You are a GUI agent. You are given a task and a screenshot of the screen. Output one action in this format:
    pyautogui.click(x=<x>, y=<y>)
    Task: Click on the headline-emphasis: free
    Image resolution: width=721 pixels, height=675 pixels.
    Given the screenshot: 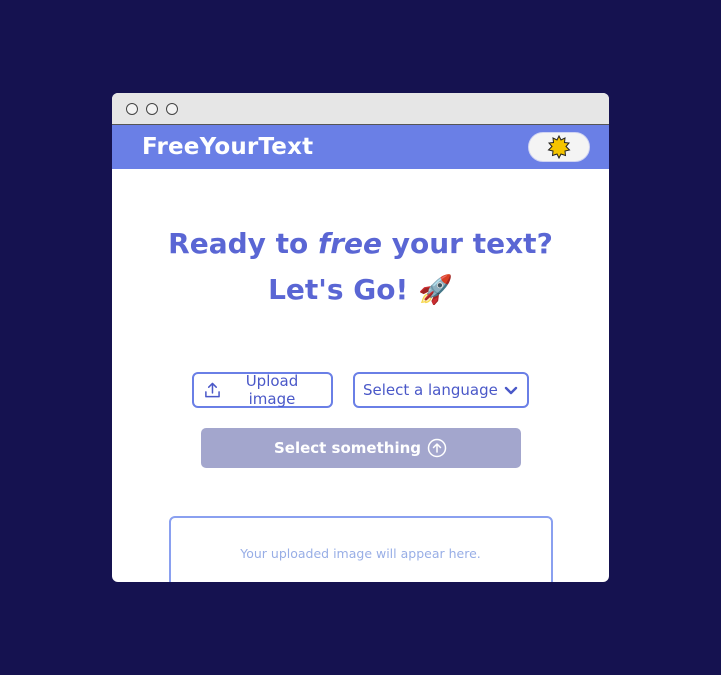 What is the action you would take?
    pyautogui.click(x=350, y=243)
    